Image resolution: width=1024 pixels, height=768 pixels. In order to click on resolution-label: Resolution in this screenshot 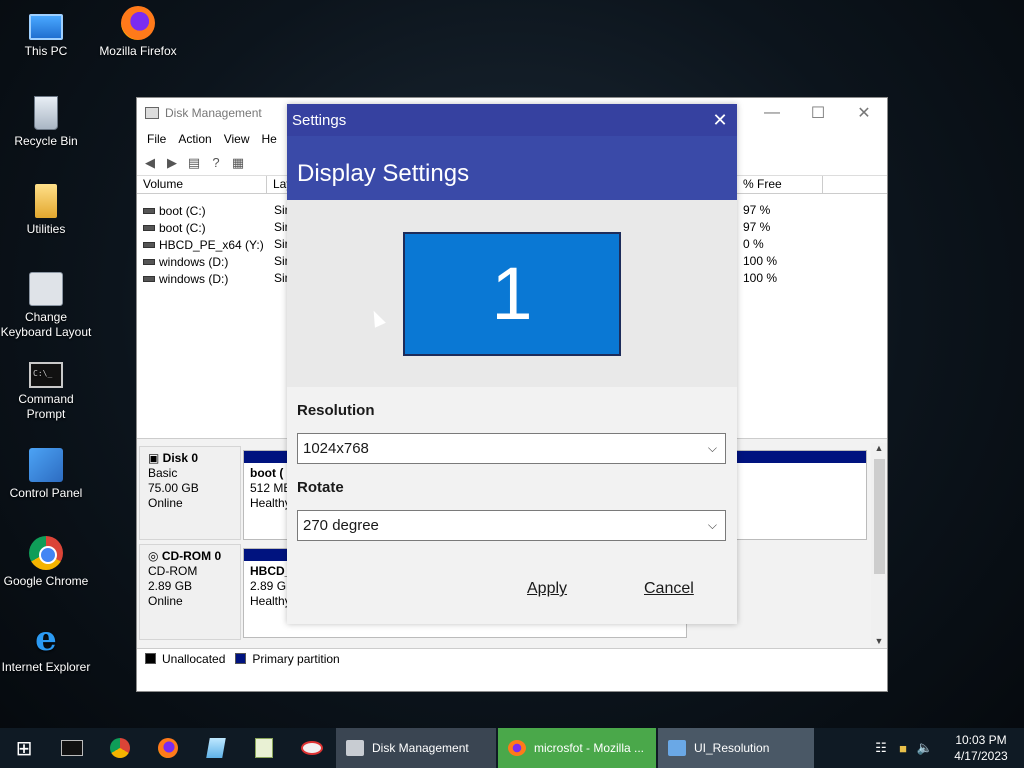, I will do `click(336, 410)`.